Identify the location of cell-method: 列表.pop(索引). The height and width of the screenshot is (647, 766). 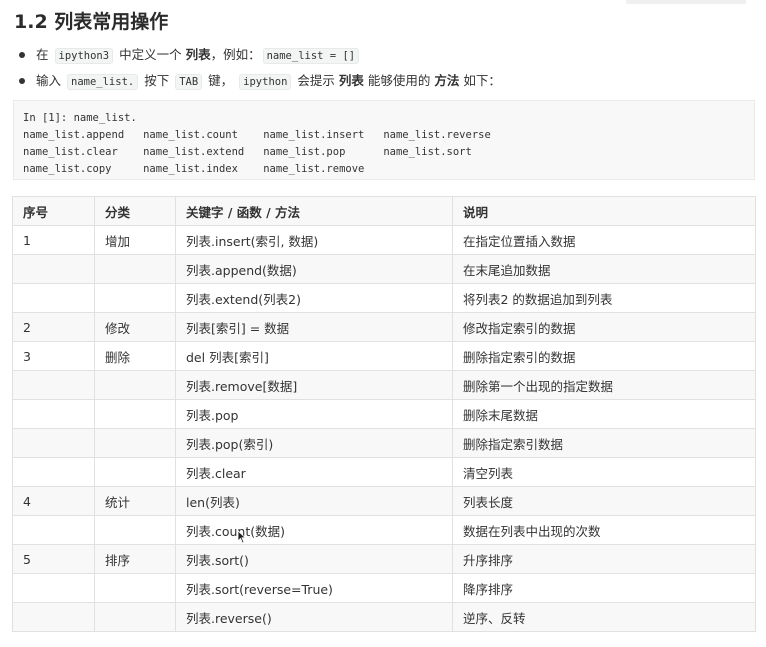
(314, 443).